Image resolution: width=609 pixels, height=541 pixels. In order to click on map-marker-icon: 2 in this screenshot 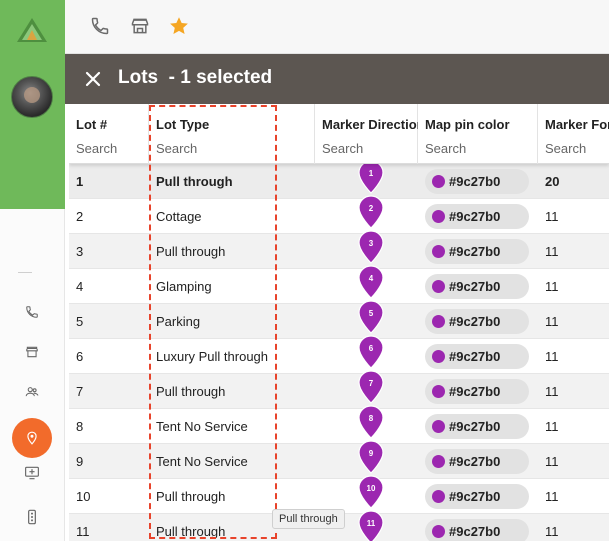, I will do `click(371, 212)`.